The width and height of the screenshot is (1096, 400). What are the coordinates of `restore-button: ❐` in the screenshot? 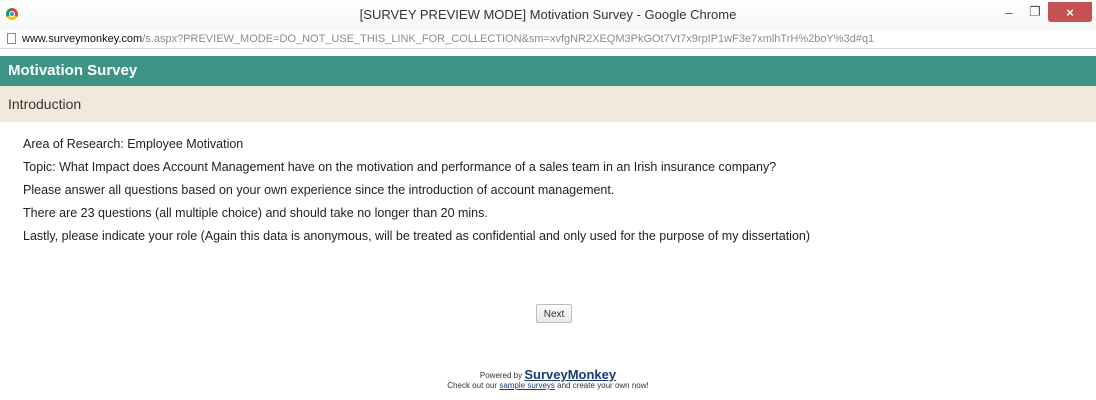 It's located at (1035, 12).